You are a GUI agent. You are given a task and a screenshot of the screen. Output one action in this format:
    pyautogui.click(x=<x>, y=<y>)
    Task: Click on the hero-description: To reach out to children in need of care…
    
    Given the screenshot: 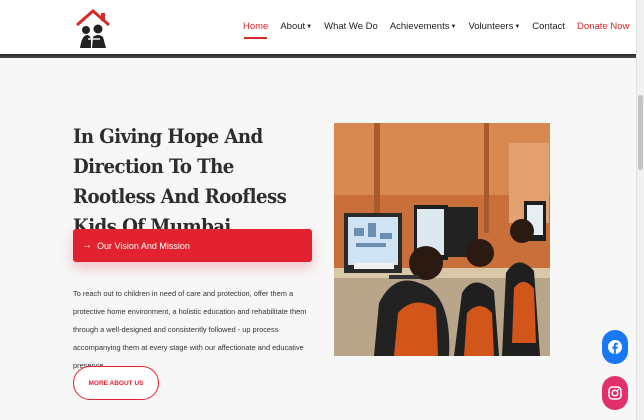 What is the action you would take?
    pyautogui.click(x=190, y=329)
    